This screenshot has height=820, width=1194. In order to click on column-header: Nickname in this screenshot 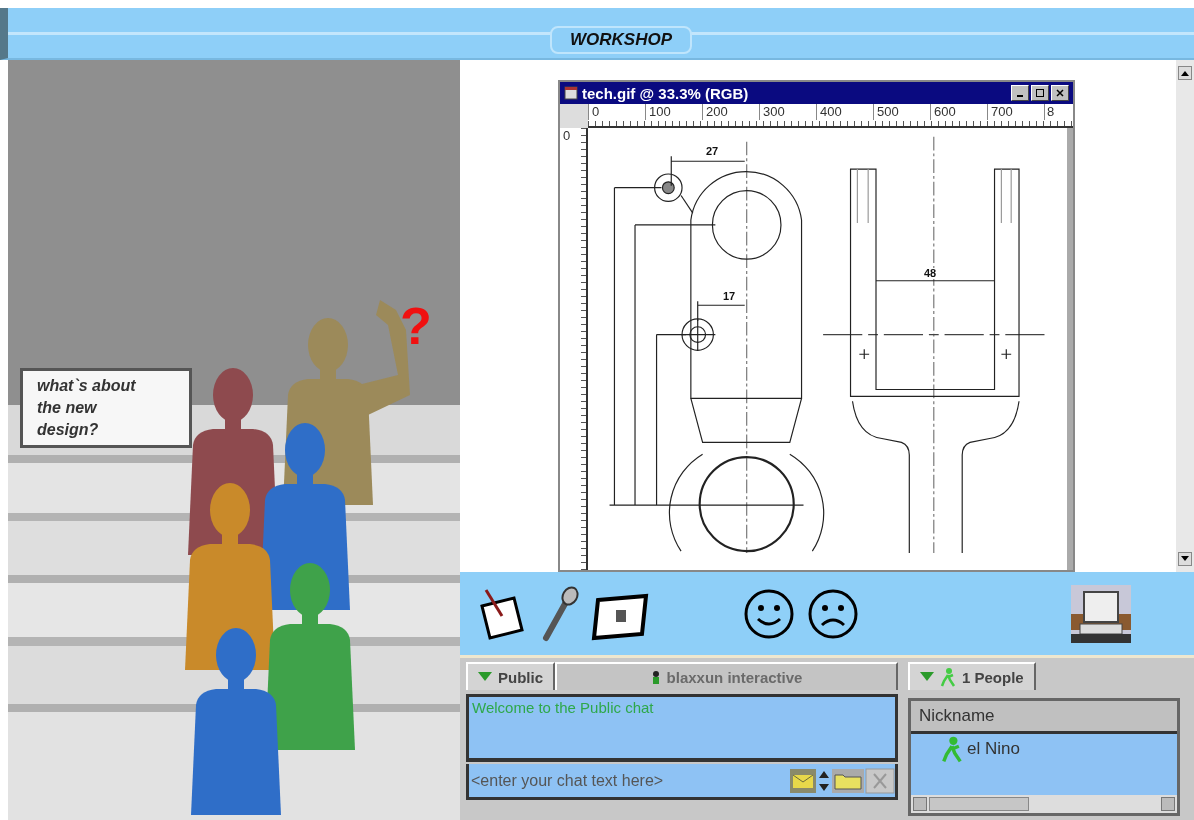, I will do `click(953, 716)`.